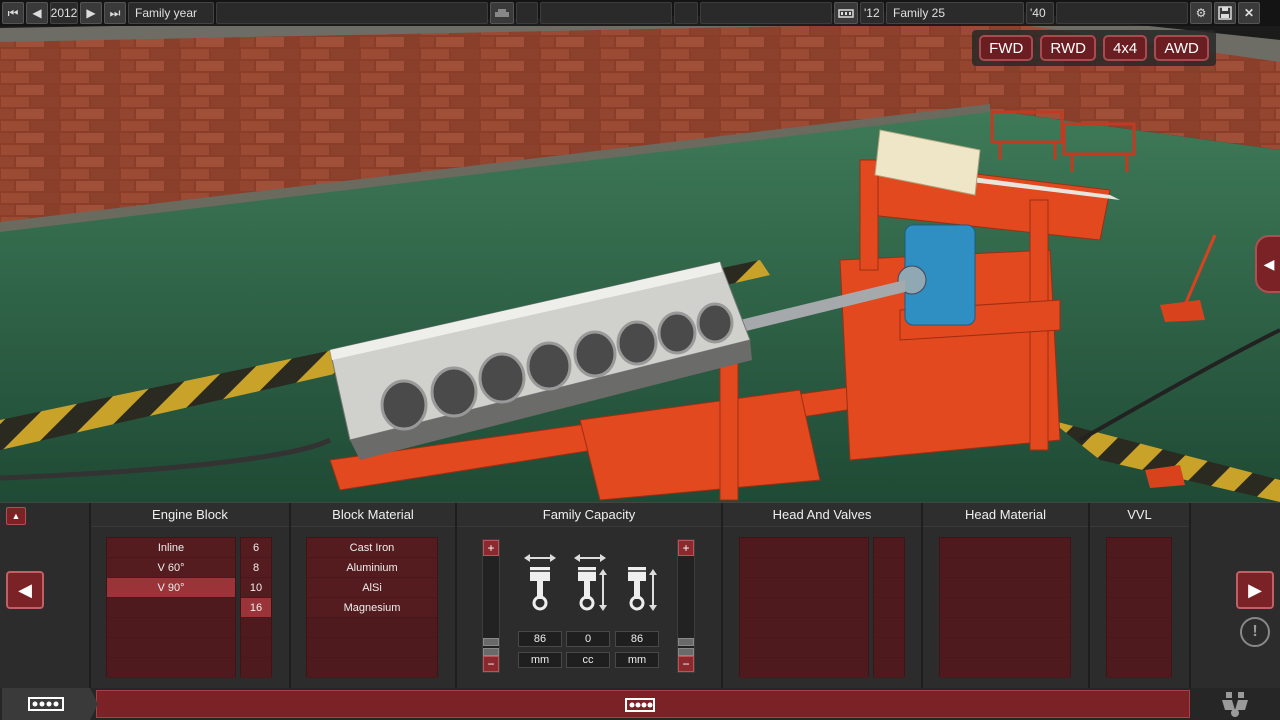 Image resolution: width=1280 pixels, height=720 pixels. I want to click on bore-decrease-button: −, so click(491, 664).